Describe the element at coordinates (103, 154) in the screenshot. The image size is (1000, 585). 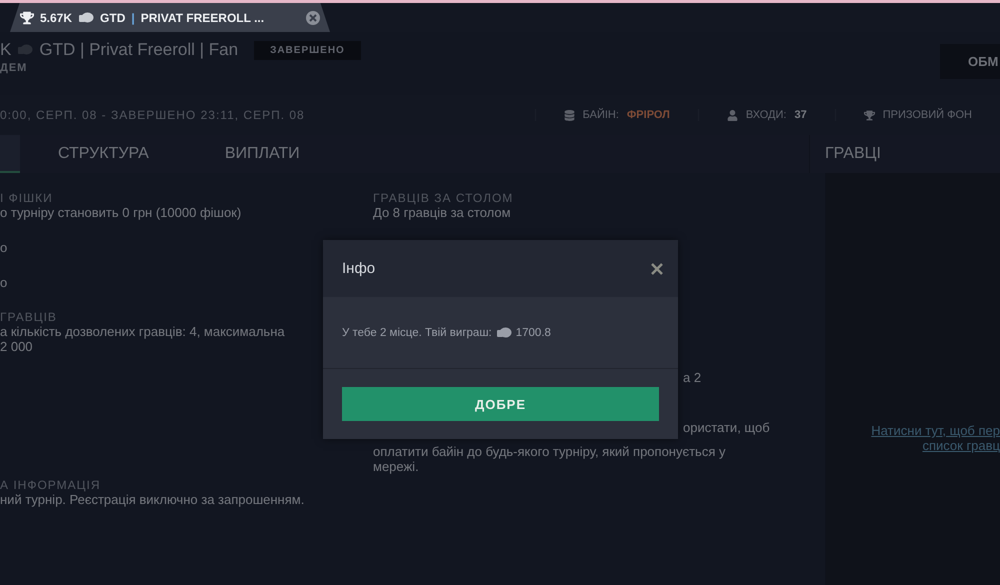
I see `tab: СТРУКТУРА` at that location.